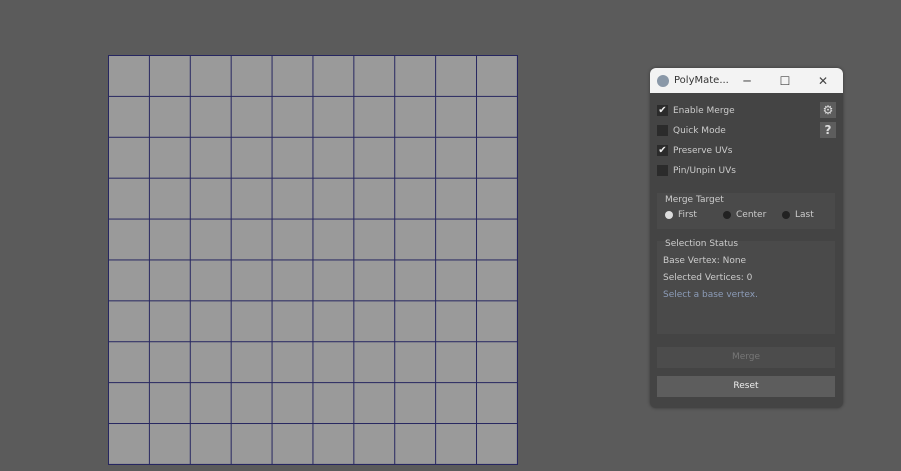 This screenshot has width=901, height=471. Describe the element at coordinates (823, 80) in the screenshot. I see `close-button: ✕` at that location.